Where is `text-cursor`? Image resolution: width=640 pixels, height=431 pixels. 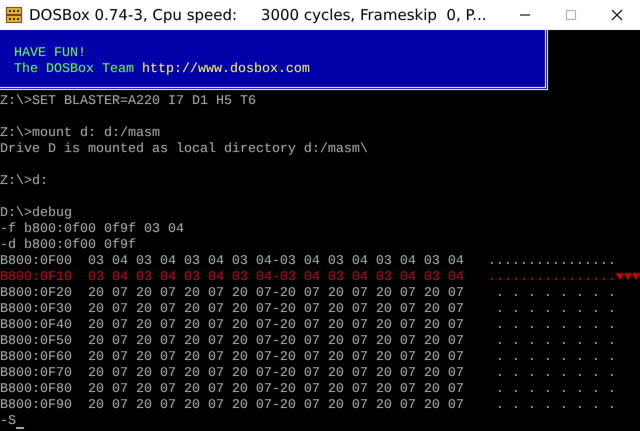
text-cursor is located at coordinates (20, 428).